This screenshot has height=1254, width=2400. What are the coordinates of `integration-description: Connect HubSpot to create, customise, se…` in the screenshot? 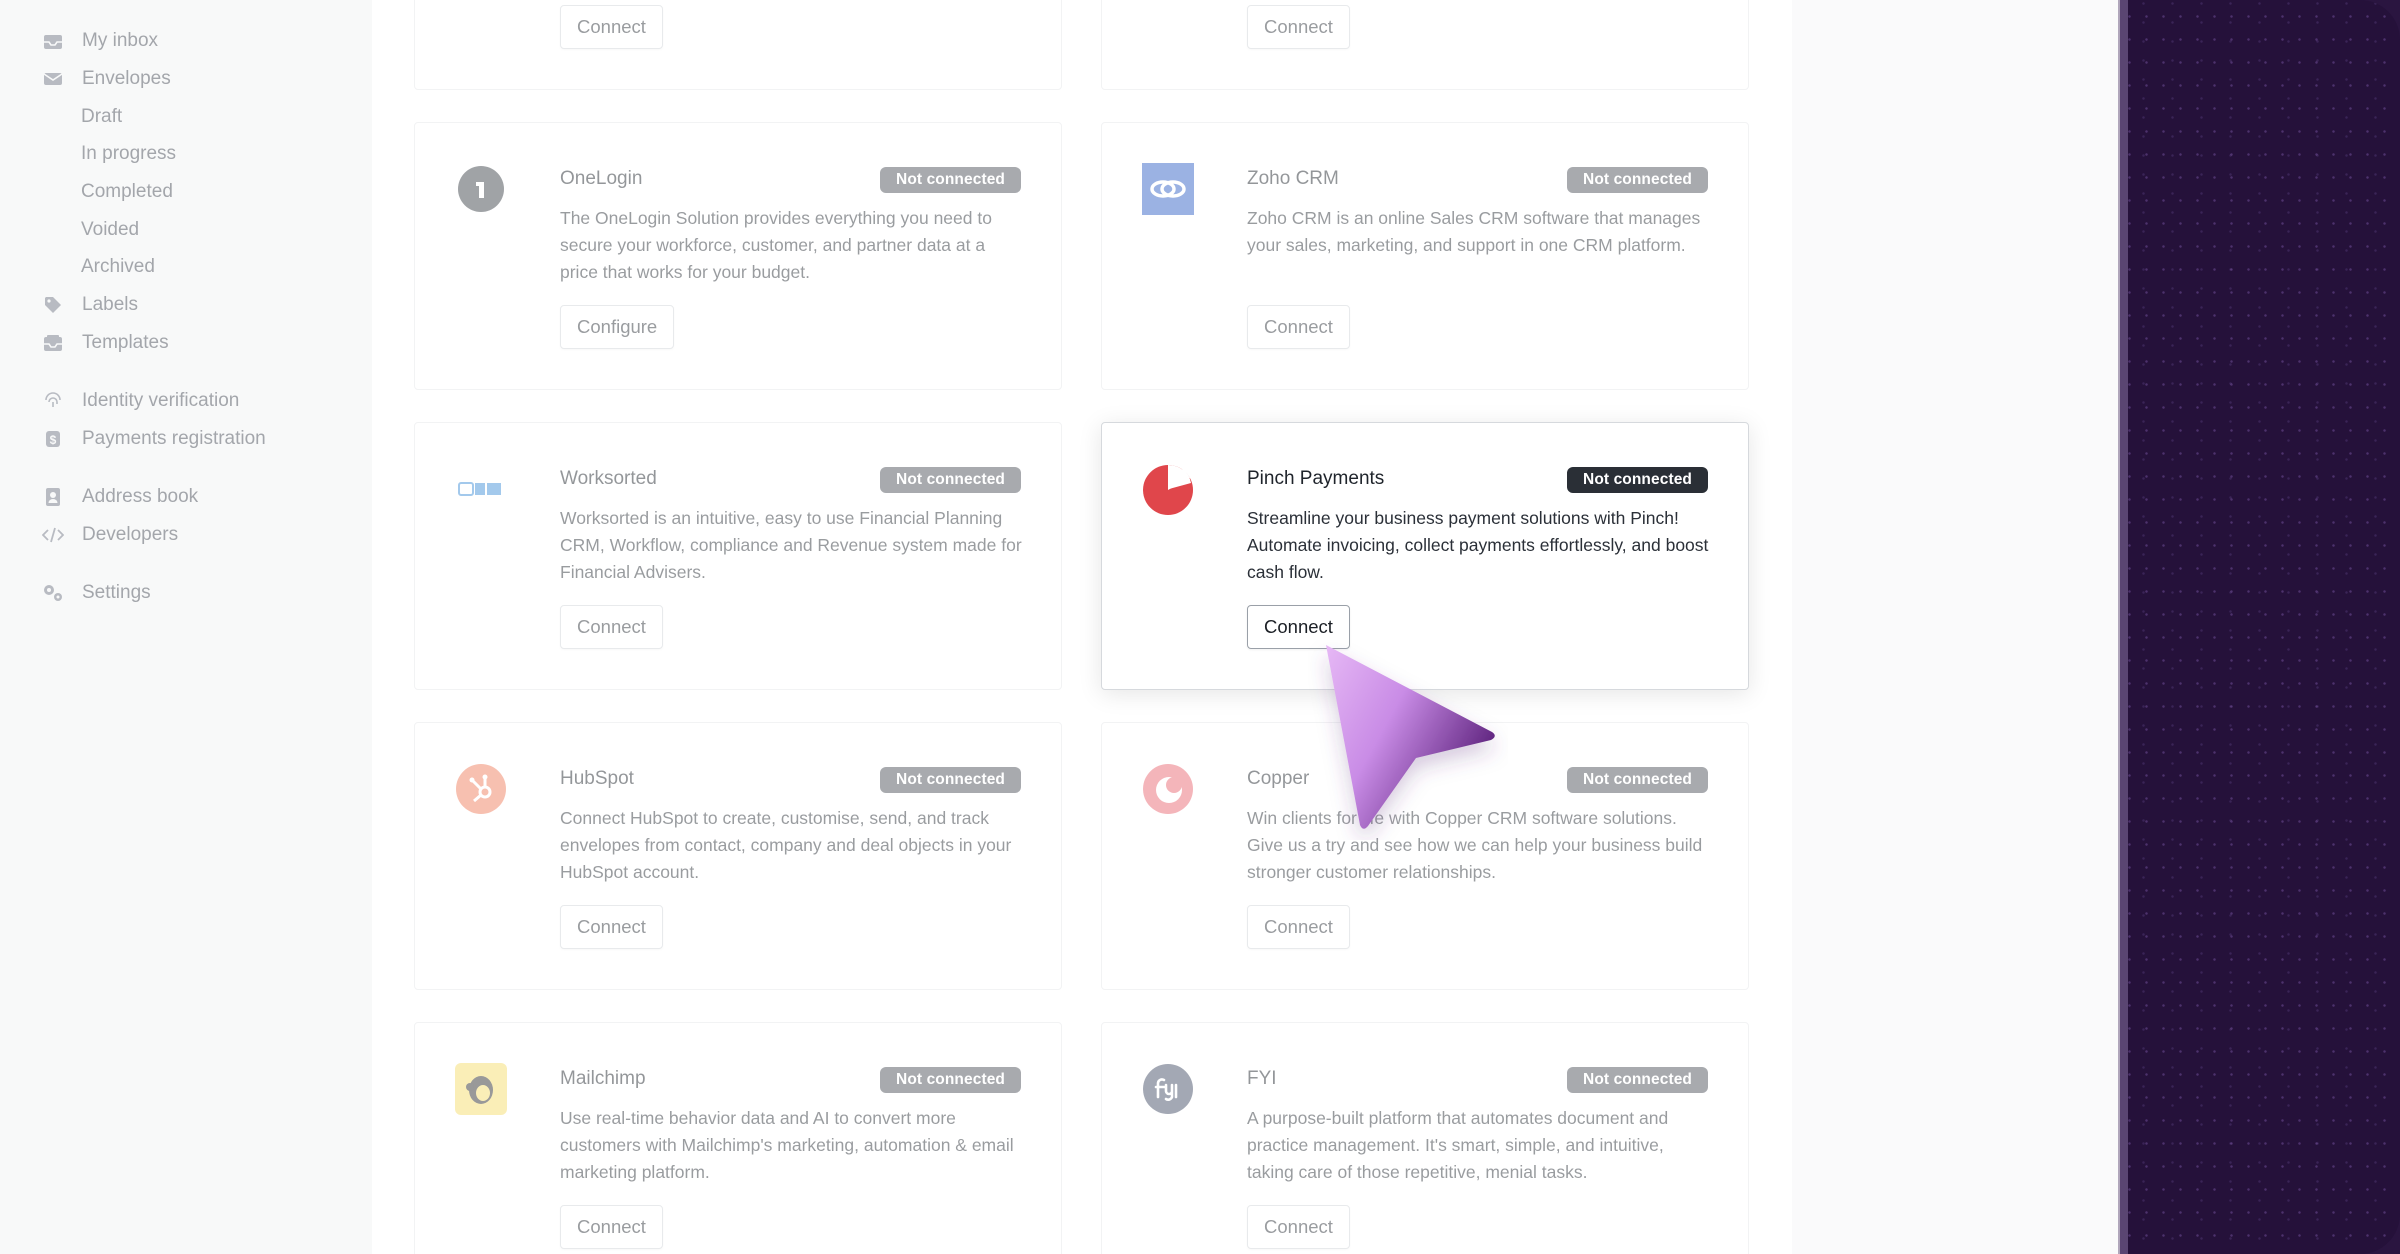 It's located at (786, 845).